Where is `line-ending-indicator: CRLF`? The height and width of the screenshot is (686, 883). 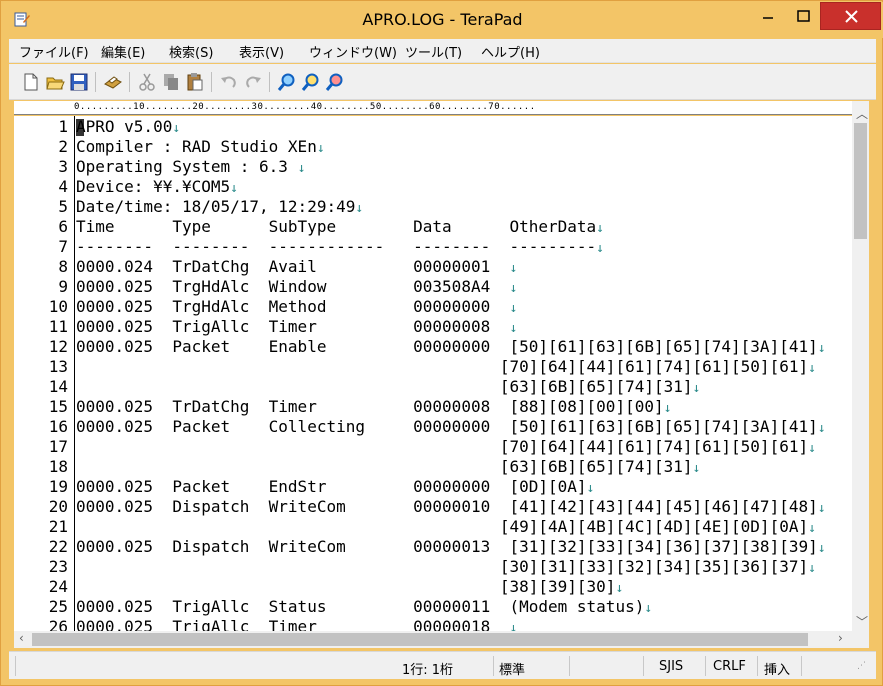
line-ending-indicator: CRLF is located at coordinates (729, 666).